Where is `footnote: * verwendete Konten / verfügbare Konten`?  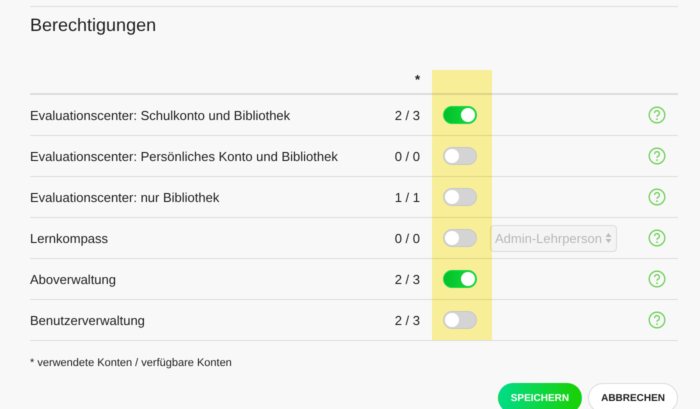
footnote: * verwendete Konten / verfügbare Konten is located at coordinates (131, 363).